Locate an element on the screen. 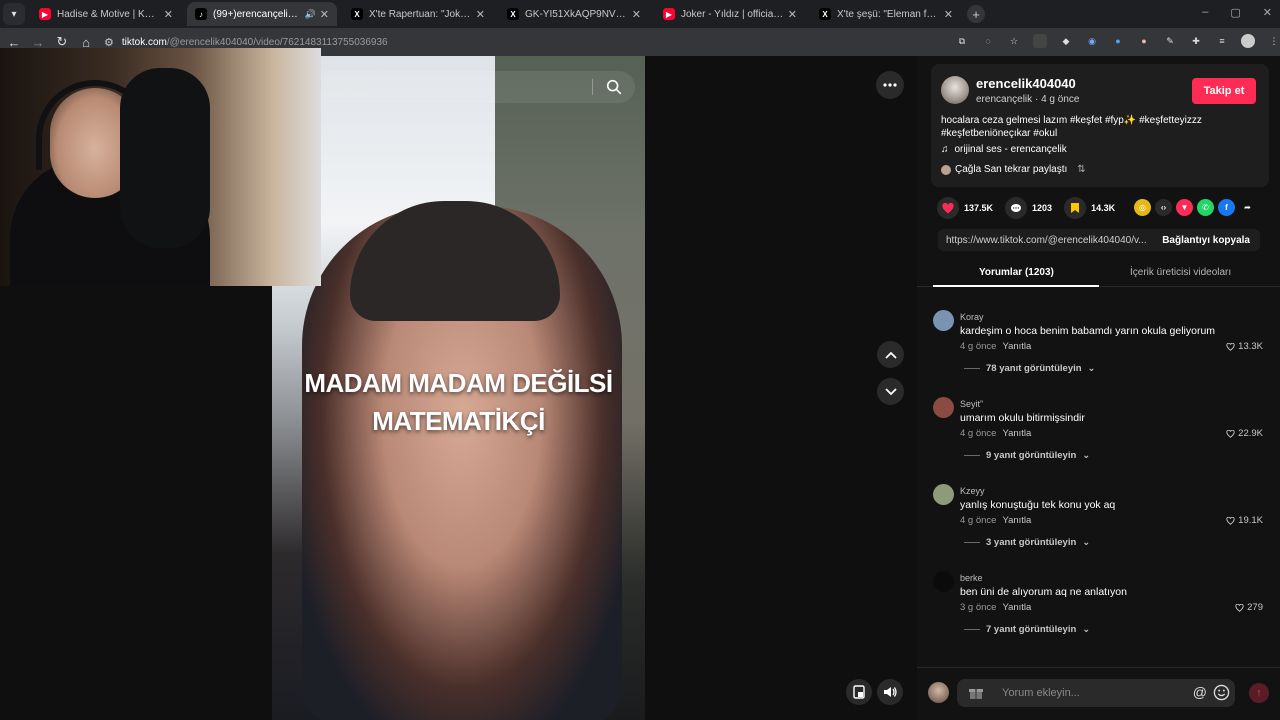 Image resolution: width=1280 pixels, height=720 pixels. leaf-extension-icon: ✎ is located at coordinates (1170, 41).